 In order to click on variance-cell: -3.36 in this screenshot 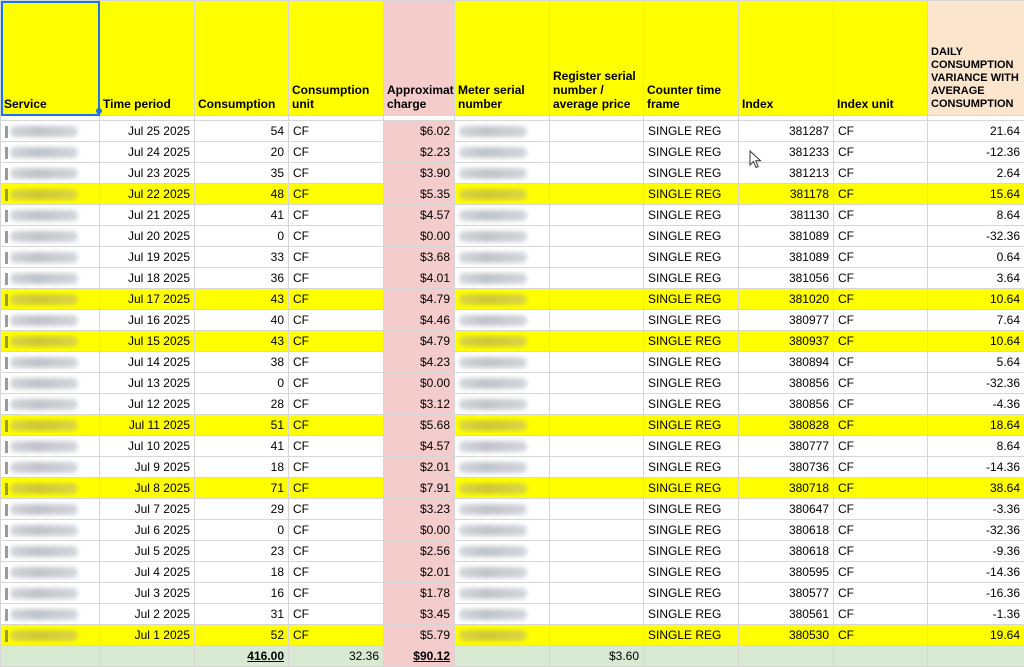, I will do `click(976, 509)`.